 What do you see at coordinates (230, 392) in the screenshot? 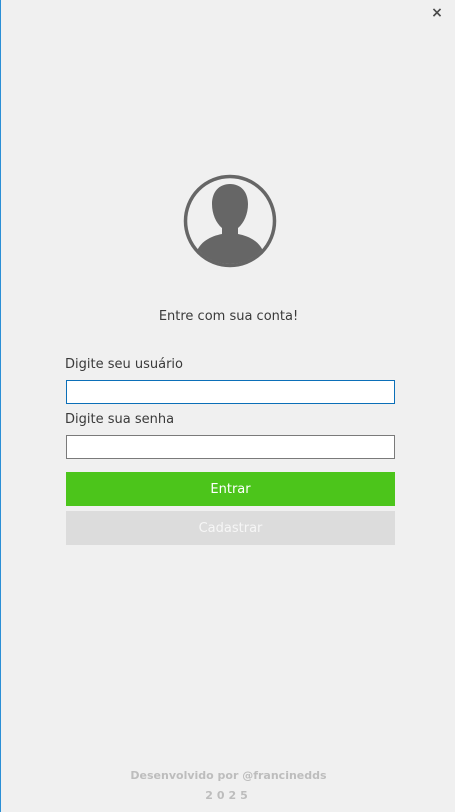
I see `username-input` at bounding box center [230, 392].